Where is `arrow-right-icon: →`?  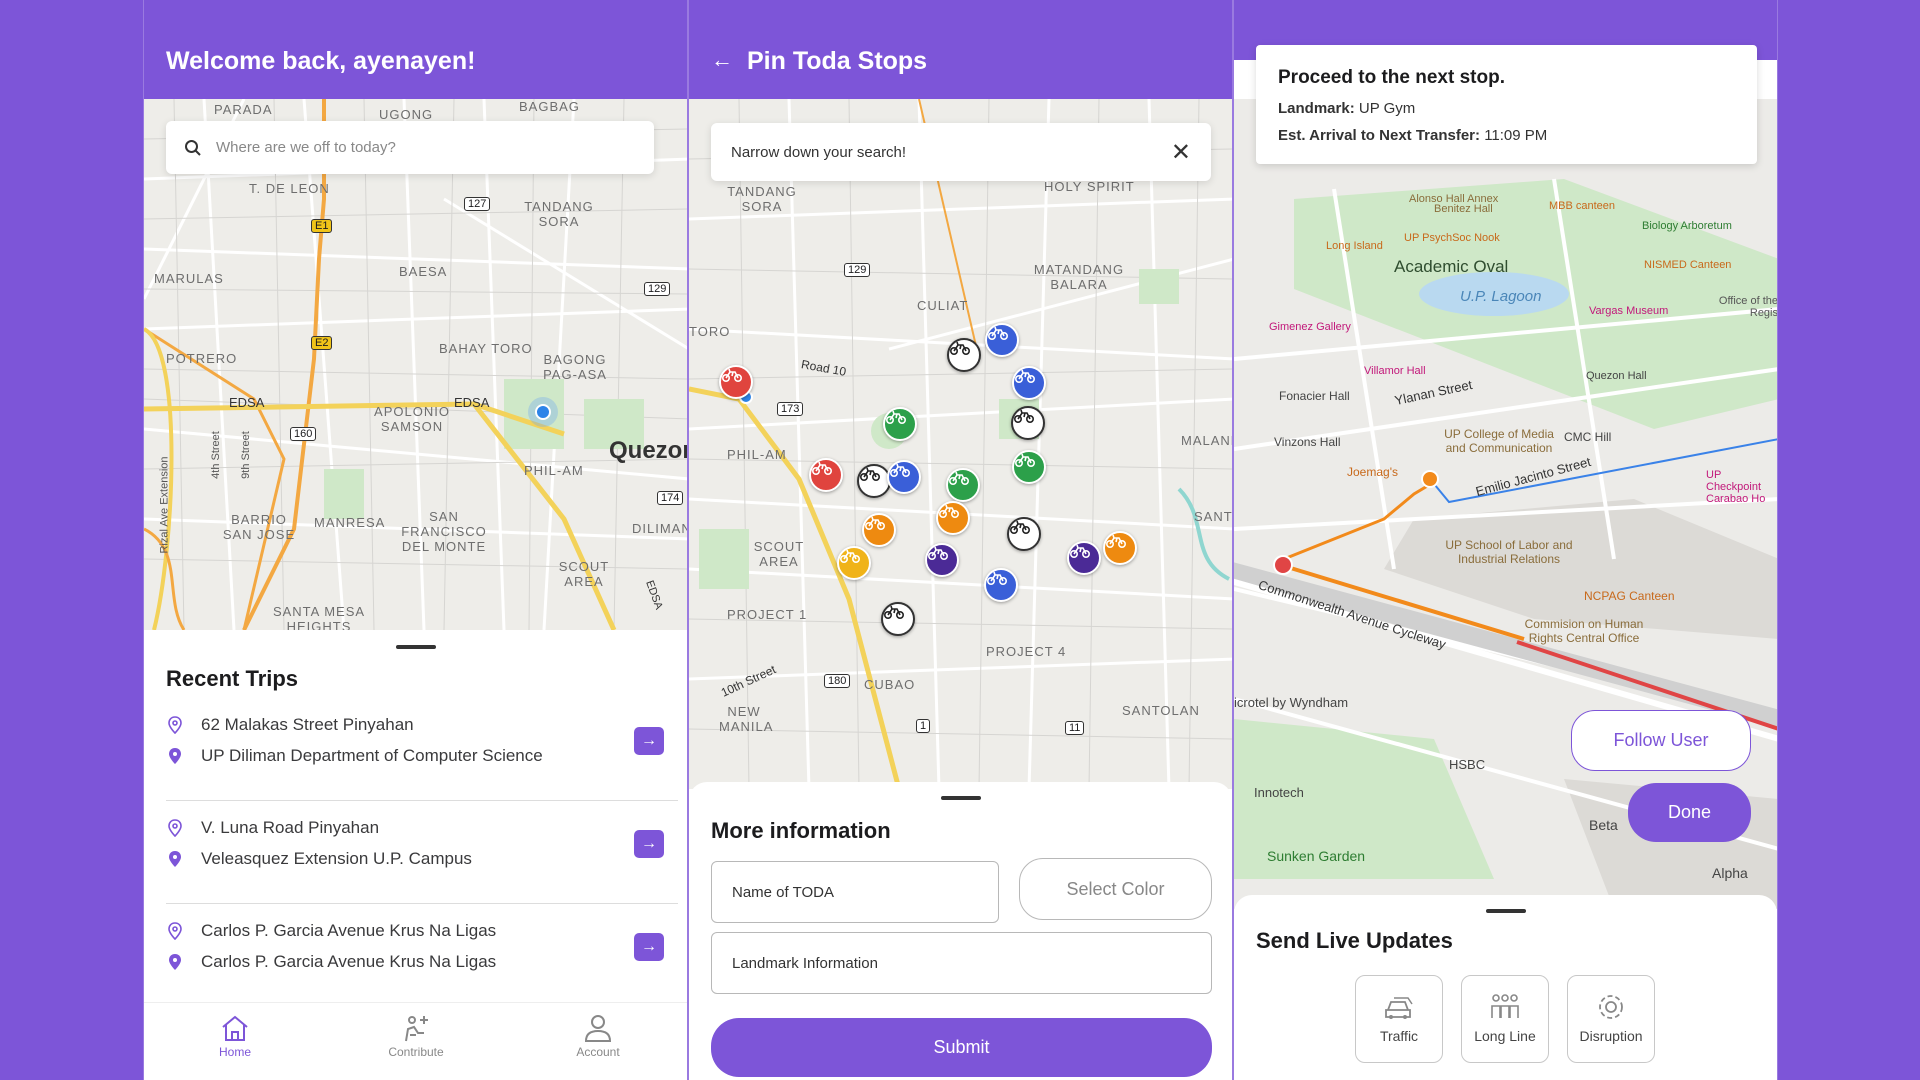
arrow-right-icon: → is located at coordinates (649, 946).